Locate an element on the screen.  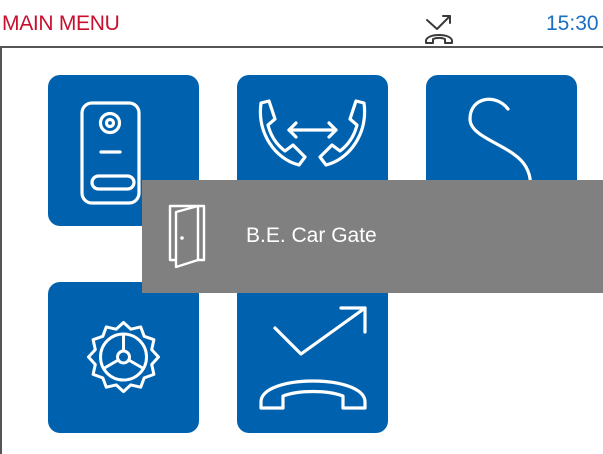
missed-calls-tile is located at coordinates (312, 357).